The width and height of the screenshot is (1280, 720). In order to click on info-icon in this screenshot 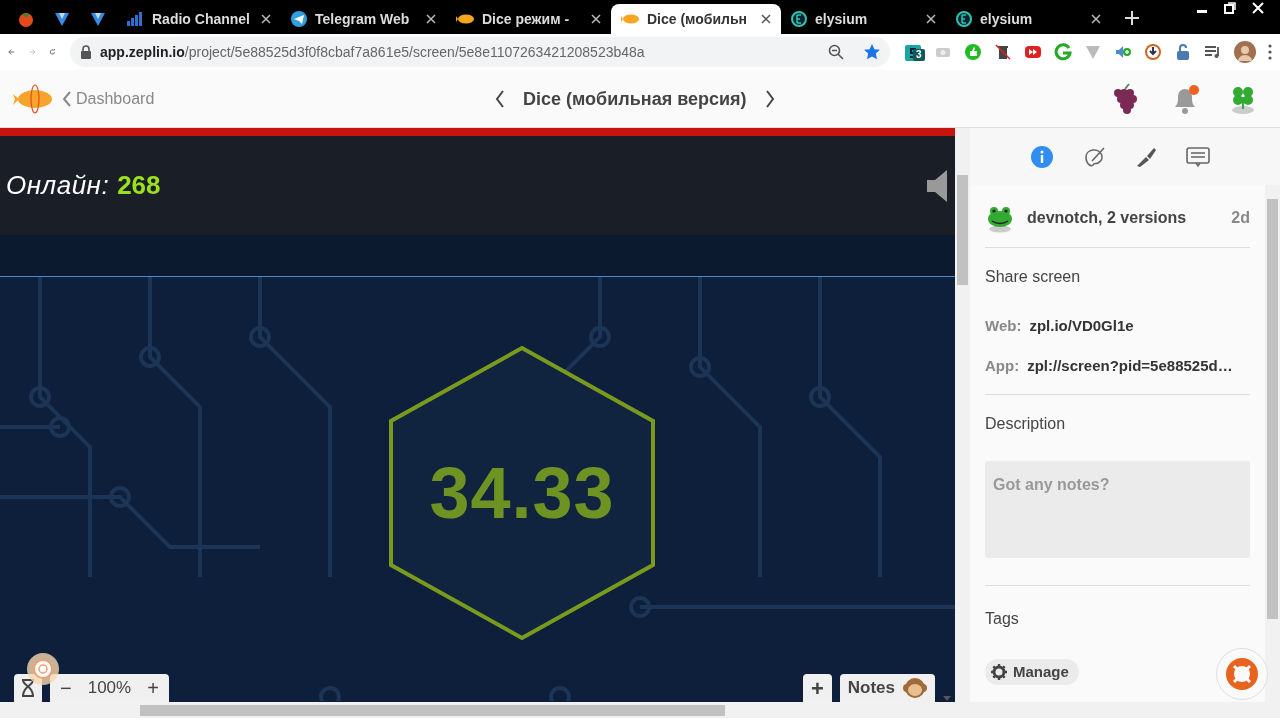, I will do `click(1042, 156)`.